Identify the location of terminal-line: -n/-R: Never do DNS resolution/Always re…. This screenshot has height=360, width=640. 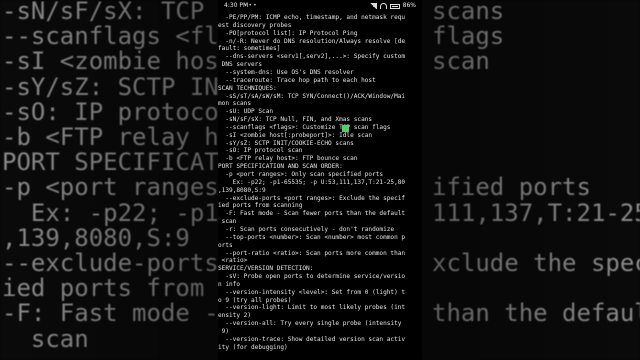
(312, 41).